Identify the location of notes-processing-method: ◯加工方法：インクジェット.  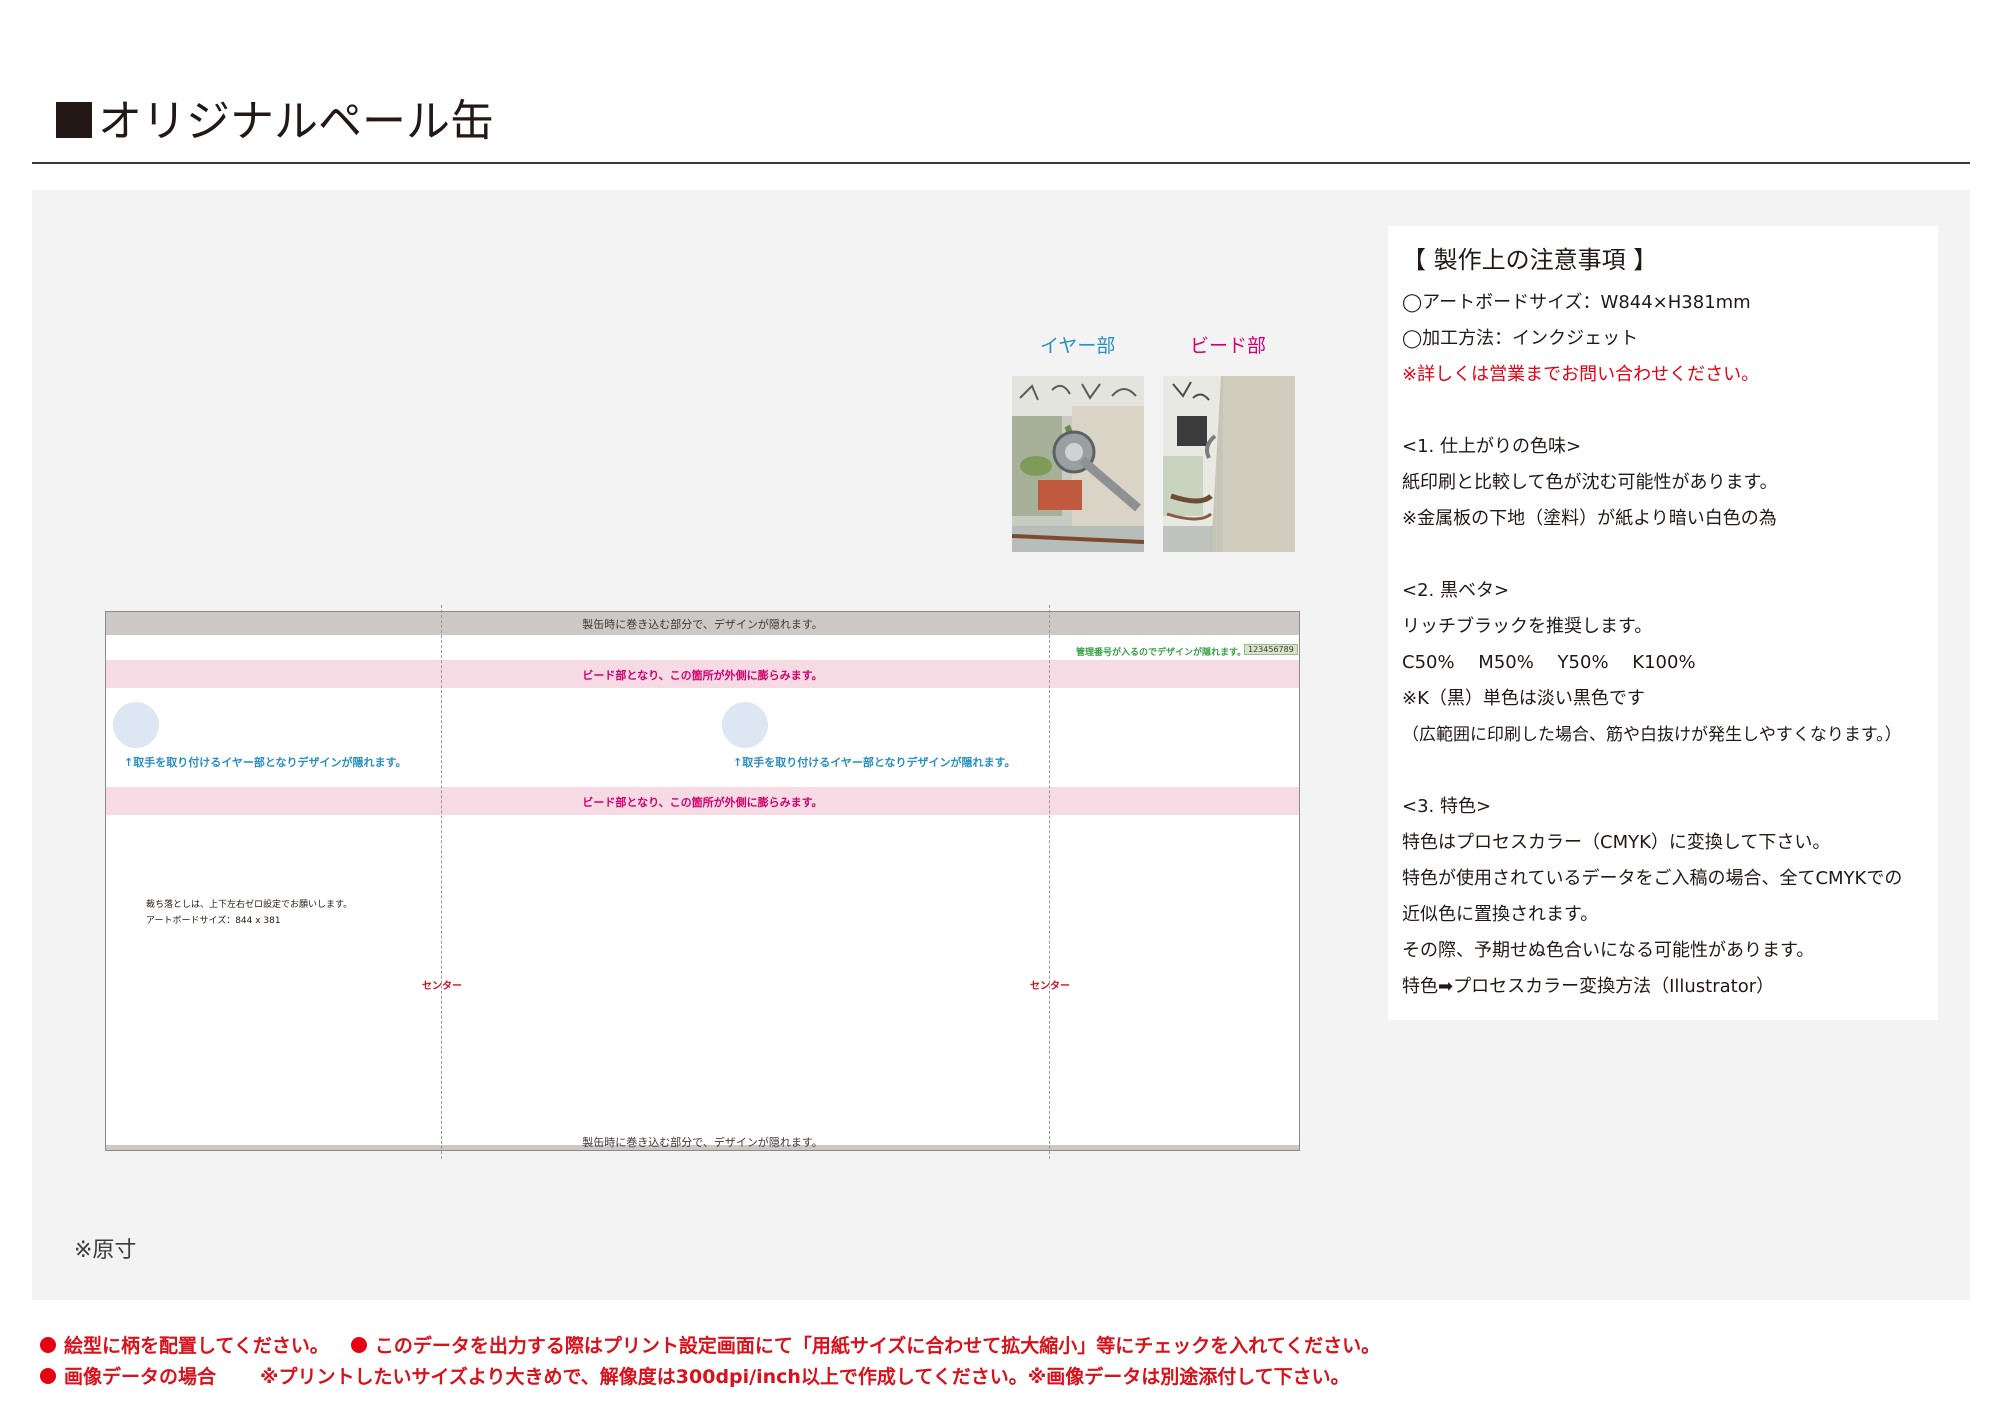
(1520, 338).